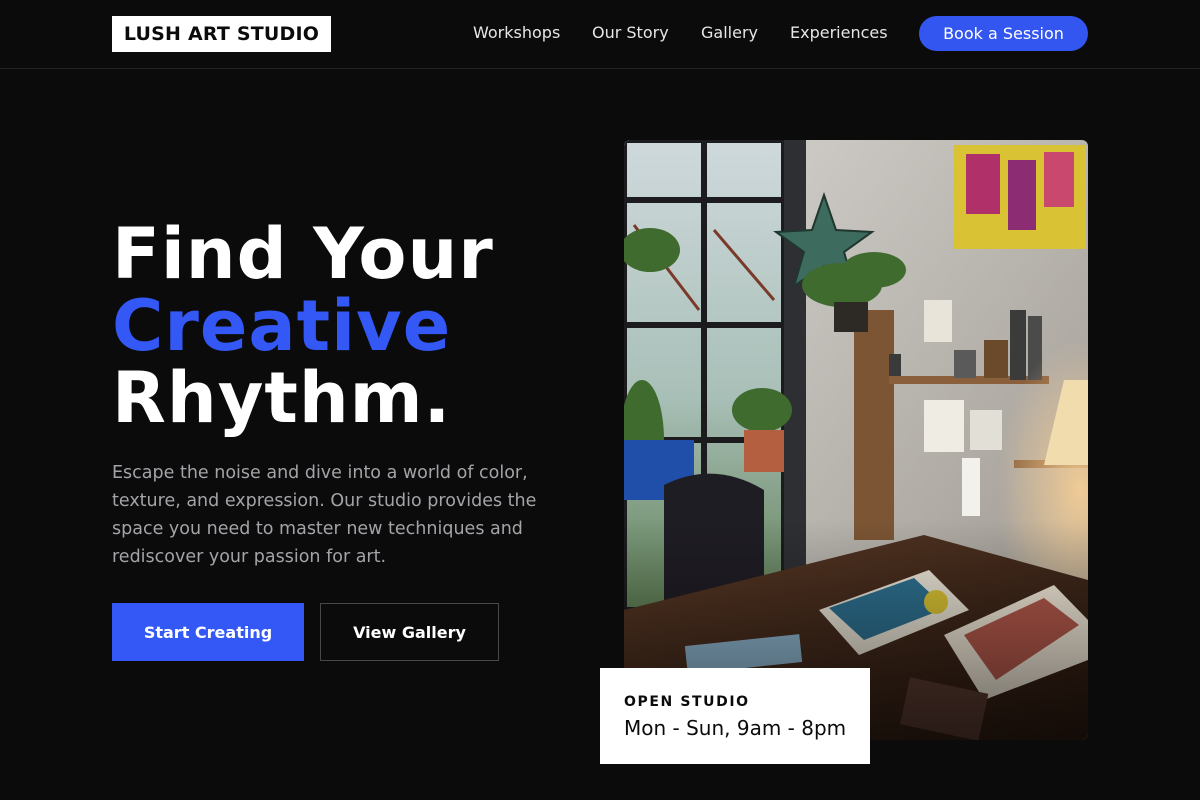  I want to click on view-gallery-button: View Gallery, so click(409, 632).